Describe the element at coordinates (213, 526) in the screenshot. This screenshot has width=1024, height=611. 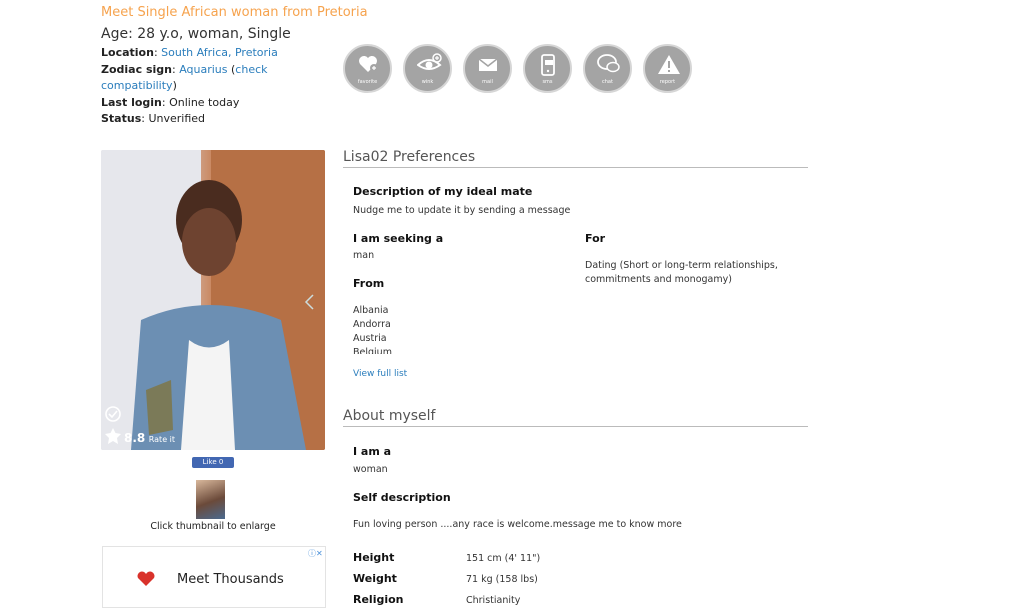
I see `thumbnail-caption: Click thumbnail to enlarge` at that location.